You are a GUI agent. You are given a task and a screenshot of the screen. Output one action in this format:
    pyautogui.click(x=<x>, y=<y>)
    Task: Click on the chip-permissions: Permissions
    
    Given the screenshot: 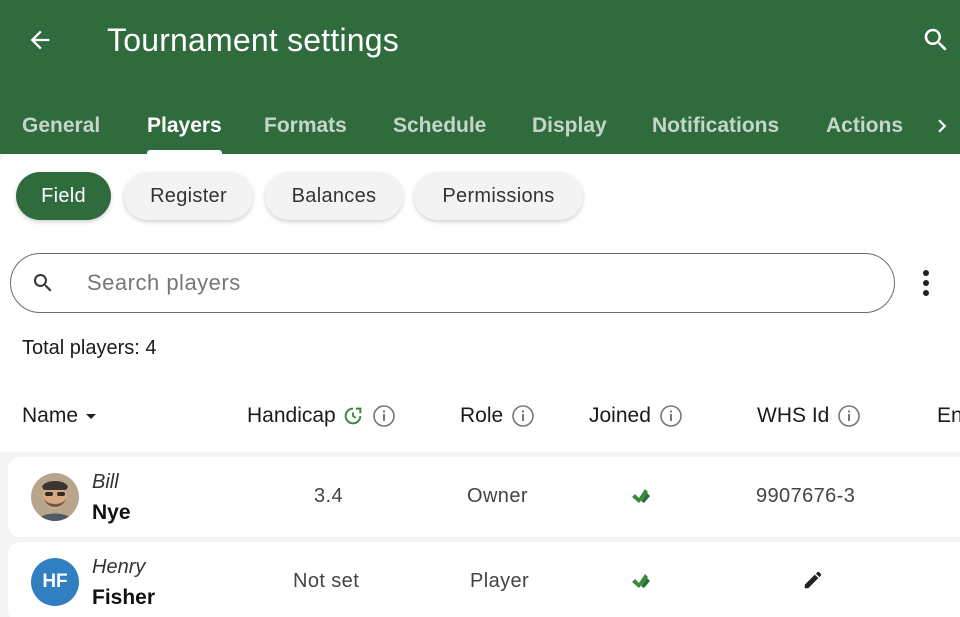 What is the action you would take?
    pyautogui.click(x=498, y=196)
    